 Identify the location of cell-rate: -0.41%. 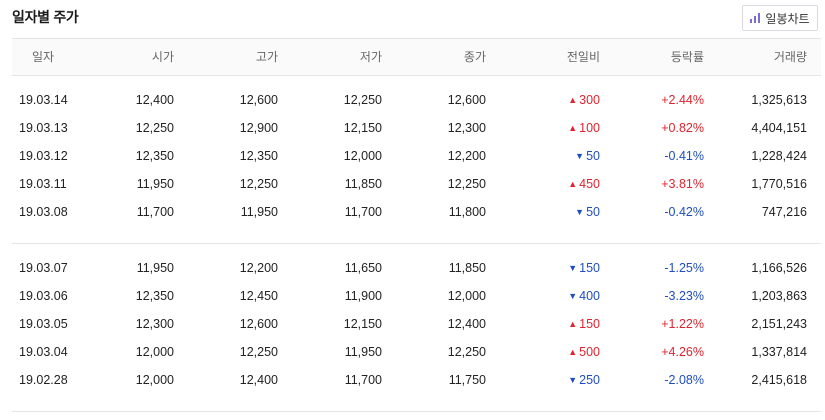
(684, 156).